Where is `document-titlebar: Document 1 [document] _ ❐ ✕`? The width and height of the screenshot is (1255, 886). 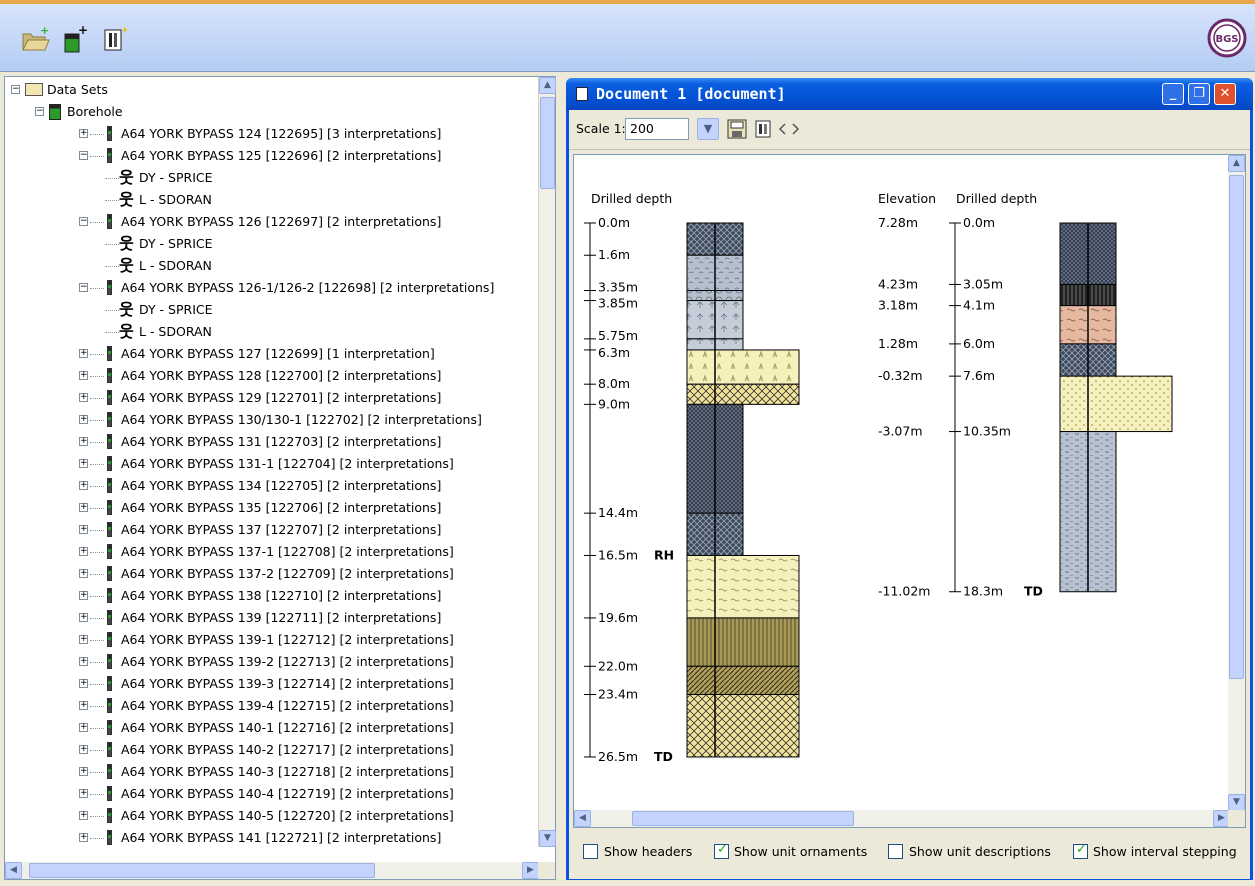
document-titlebar: Document 1 [document] _ ❐ ✕ is located at coordinates (909, 94).